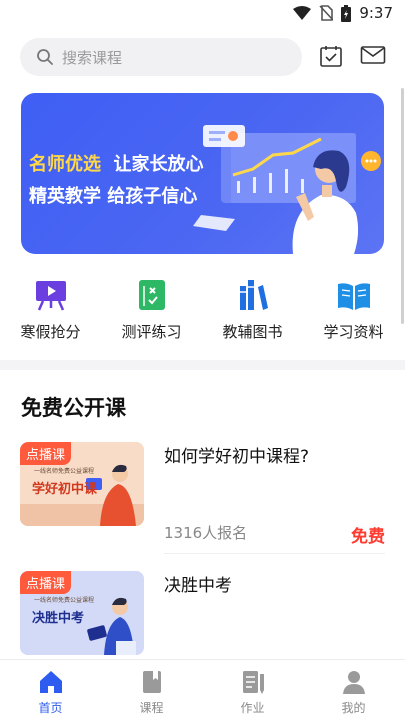 The image size is (405, 720). Describe the element at coordinates (45, 57) in the screenshot. I see `search-icon` at that location.